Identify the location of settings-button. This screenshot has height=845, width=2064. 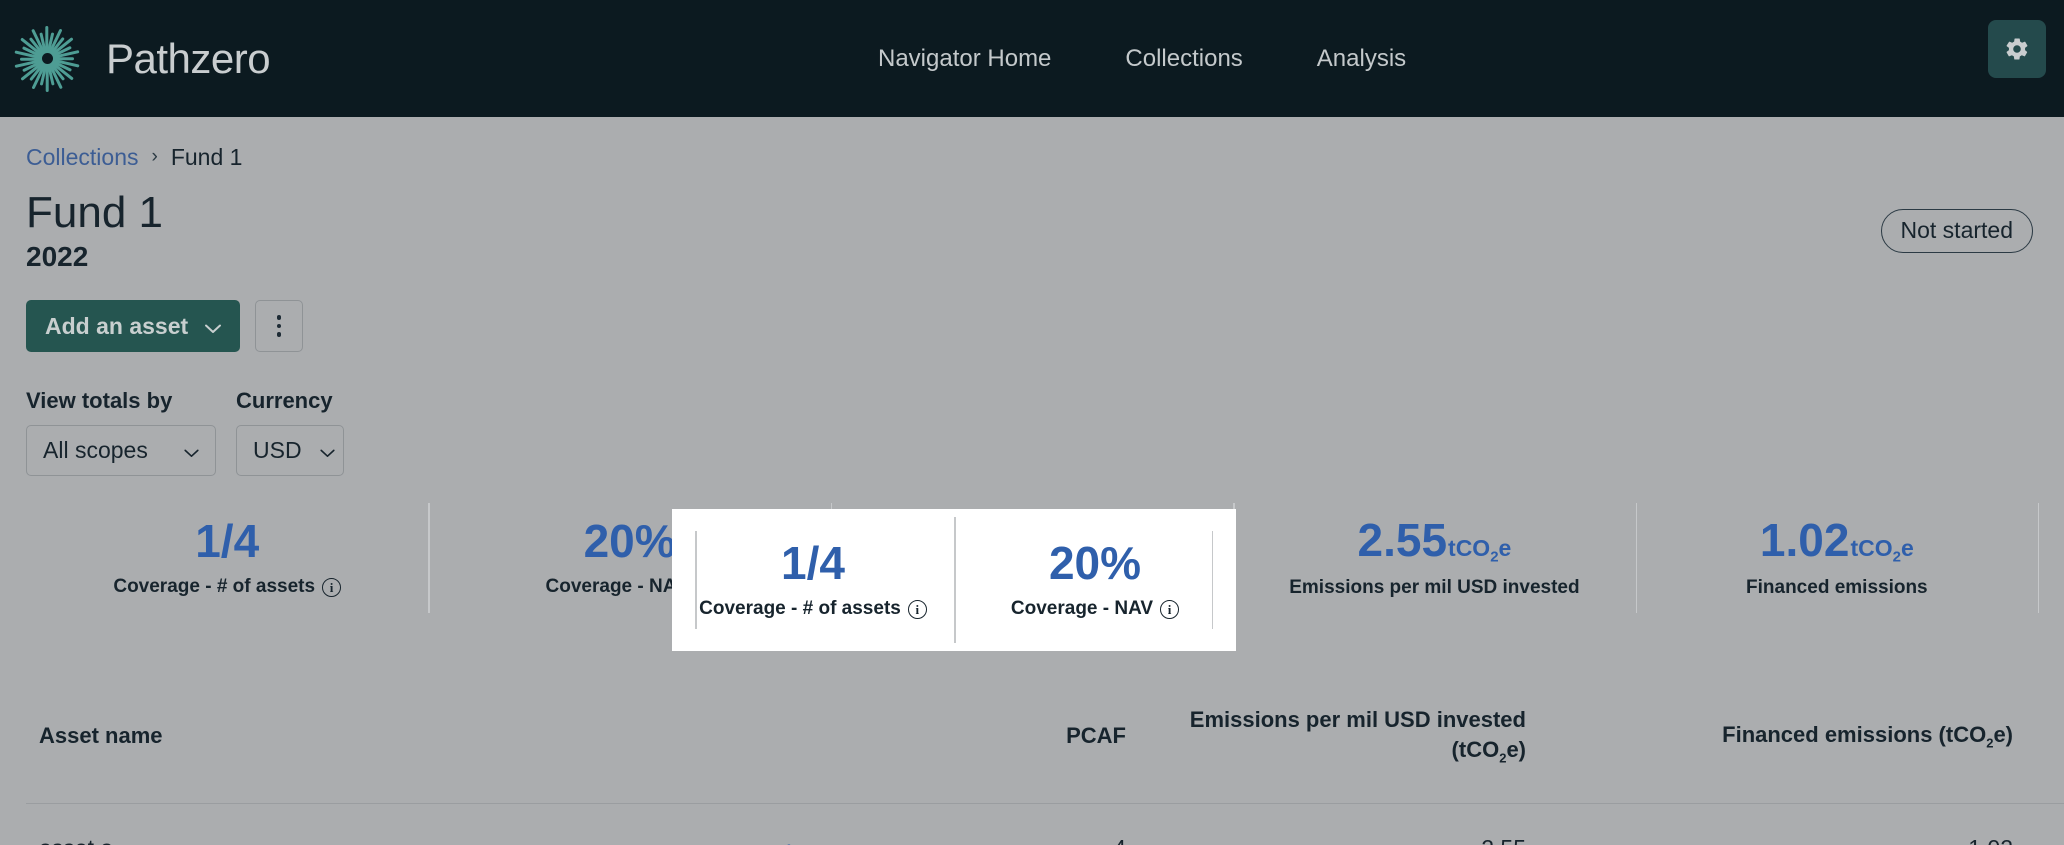
(2017, 49).